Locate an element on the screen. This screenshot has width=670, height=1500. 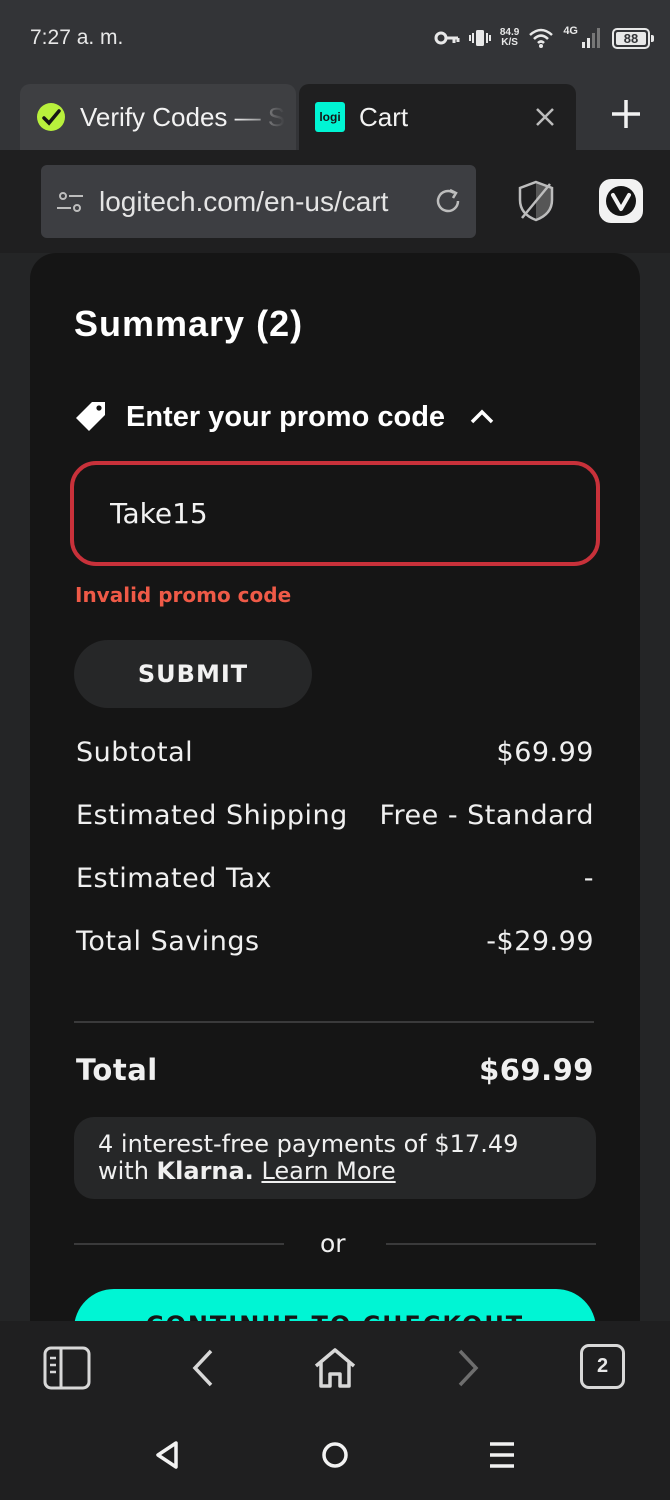
tab-count: 2 is located at coordinates (602, 1366).